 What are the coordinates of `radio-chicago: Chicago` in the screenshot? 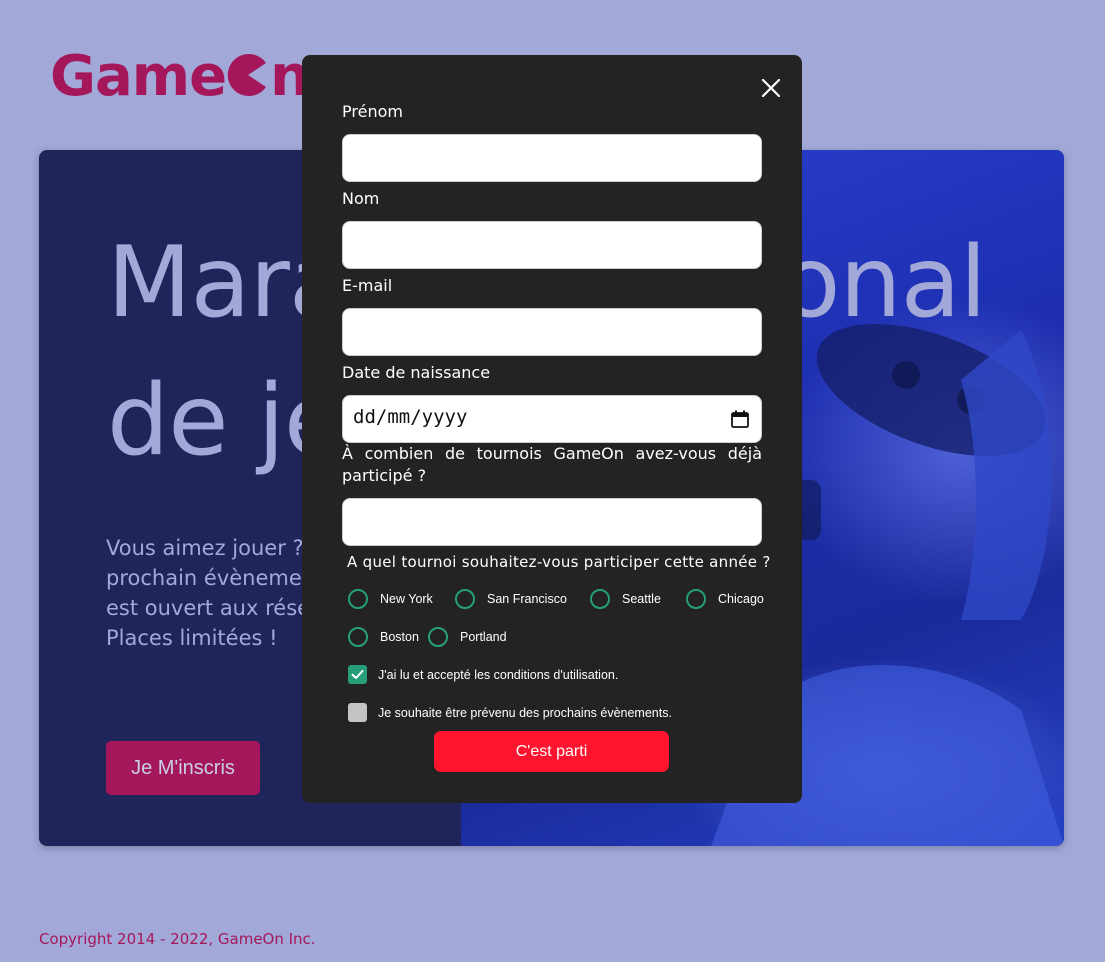 It's located at (725, 599).